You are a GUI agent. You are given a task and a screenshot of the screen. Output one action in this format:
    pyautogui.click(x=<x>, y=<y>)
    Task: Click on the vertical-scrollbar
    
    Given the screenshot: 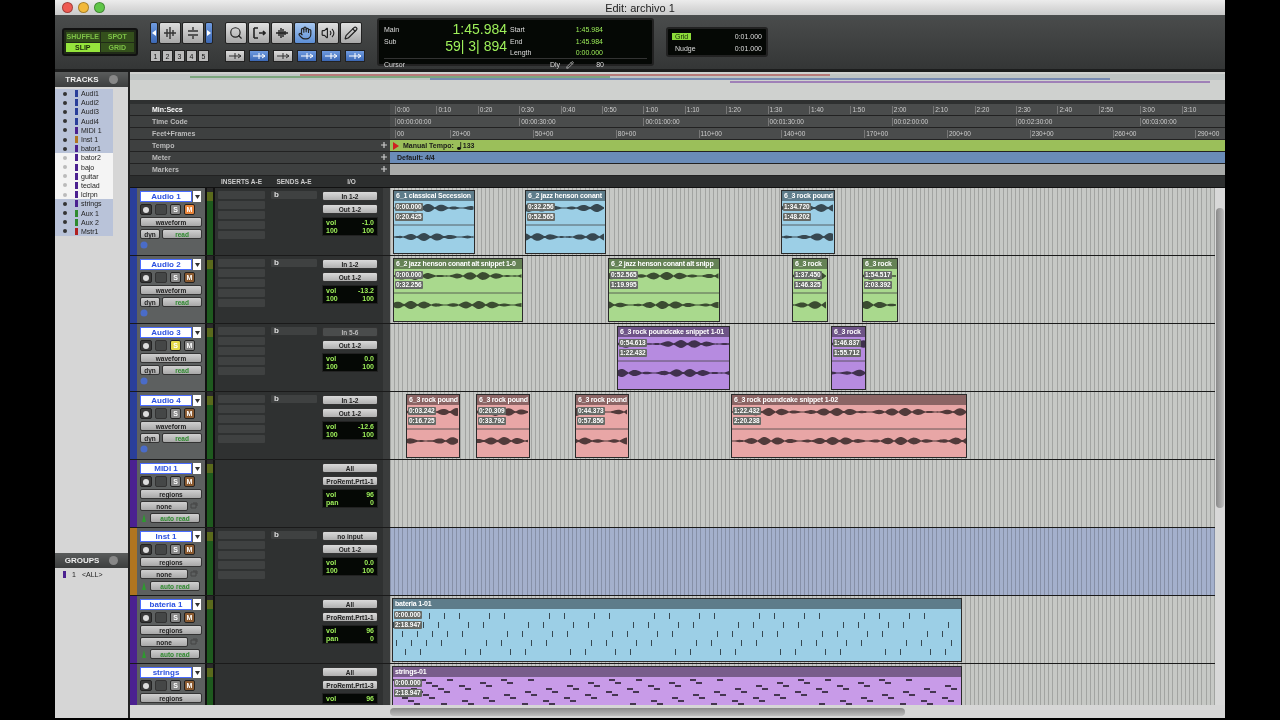 What is the action you would take?
    pyautogui.click(x=1220, y=446)
    